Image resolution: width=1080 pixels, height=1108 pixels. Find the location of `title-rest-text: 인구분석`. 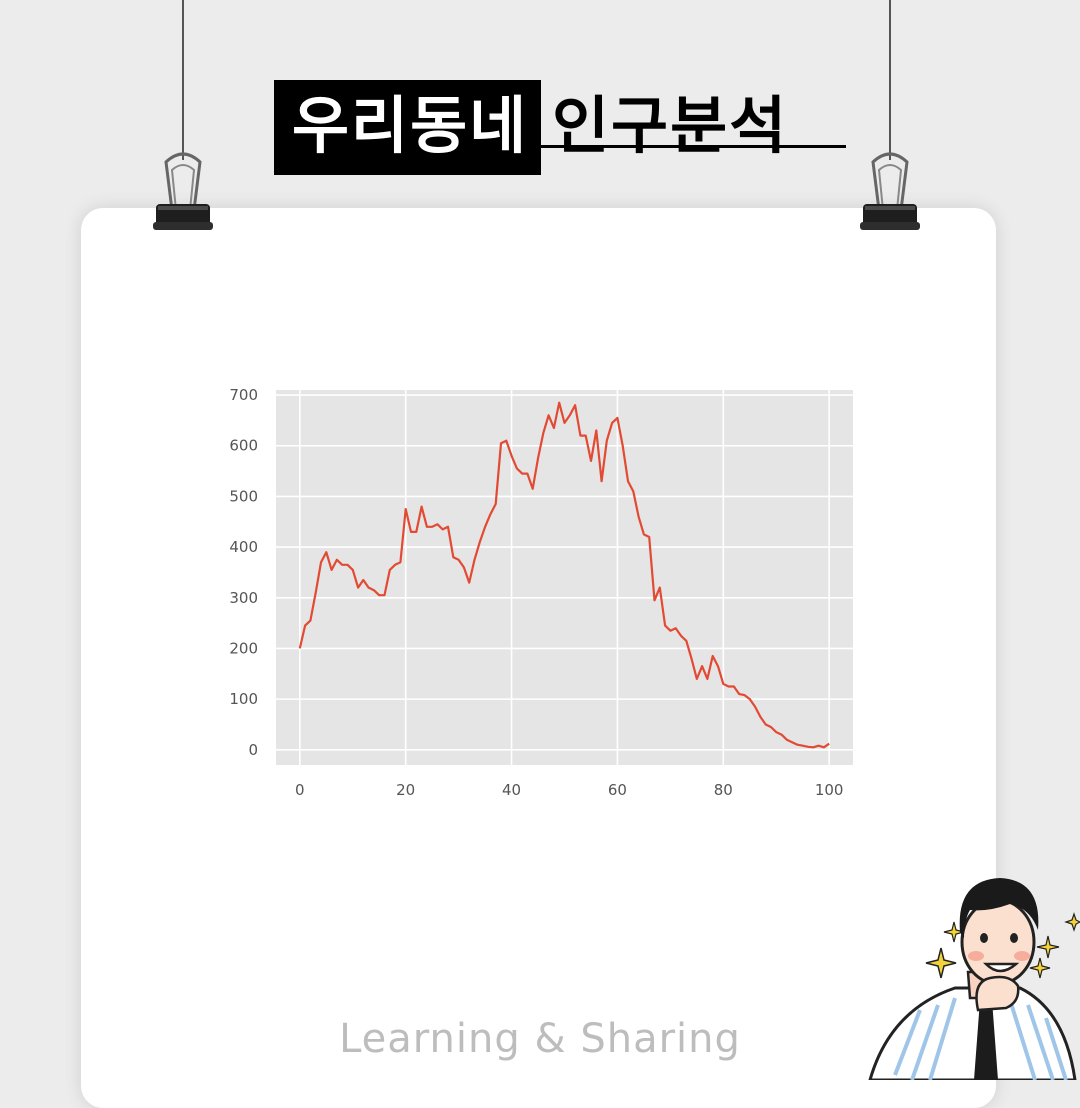

title-rest-text: 인구분석 is located at coordinates (670, 125).